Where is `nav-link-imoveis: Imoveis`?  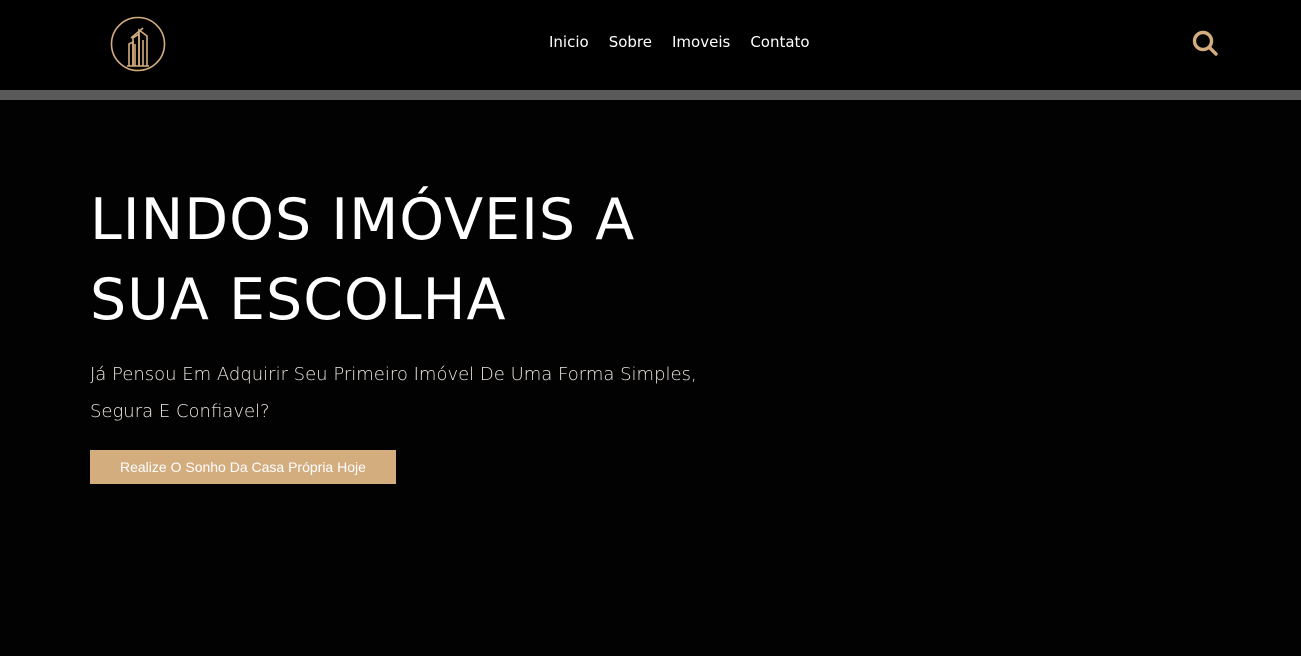 nav-link-imoveis: Imoveis is located at coordinates (701, 42).